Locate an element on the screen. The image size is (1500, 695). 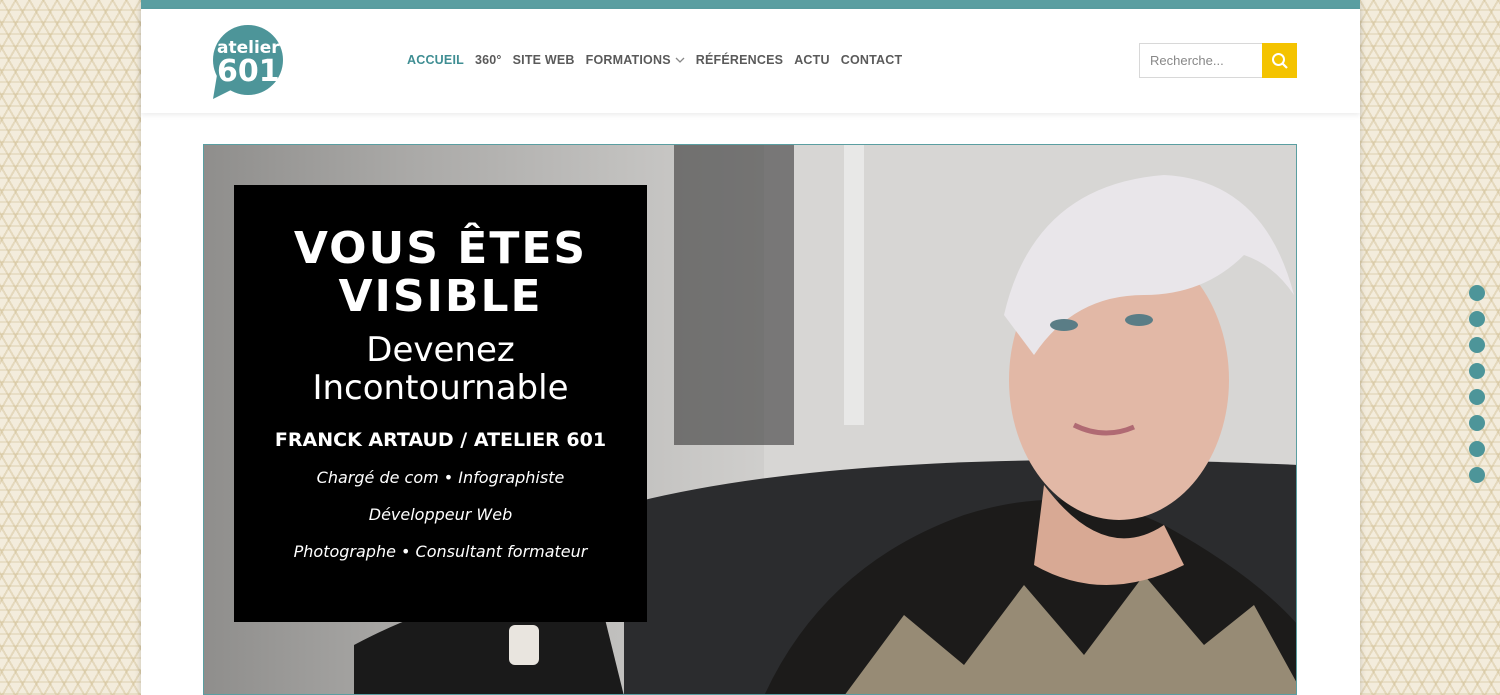
nav-item-contact: CONTACT is located at coordinates (872, 60).